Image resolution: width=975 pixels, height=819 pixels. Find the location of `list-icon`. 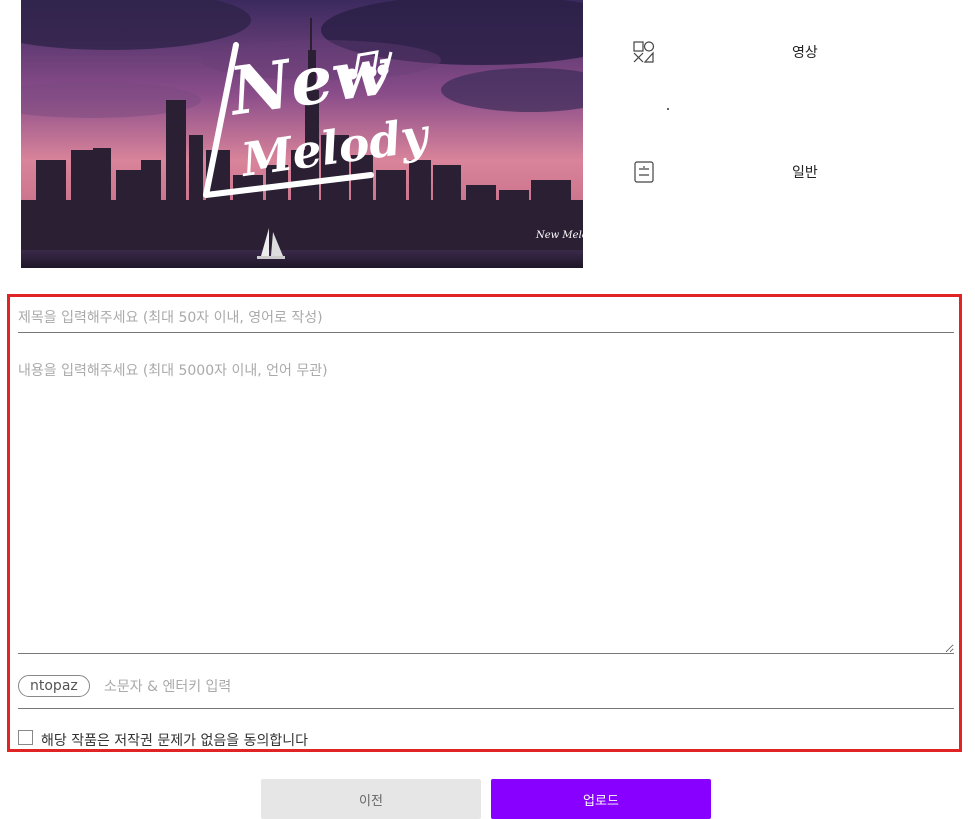

list-icon is located at coordinates (644, 172).